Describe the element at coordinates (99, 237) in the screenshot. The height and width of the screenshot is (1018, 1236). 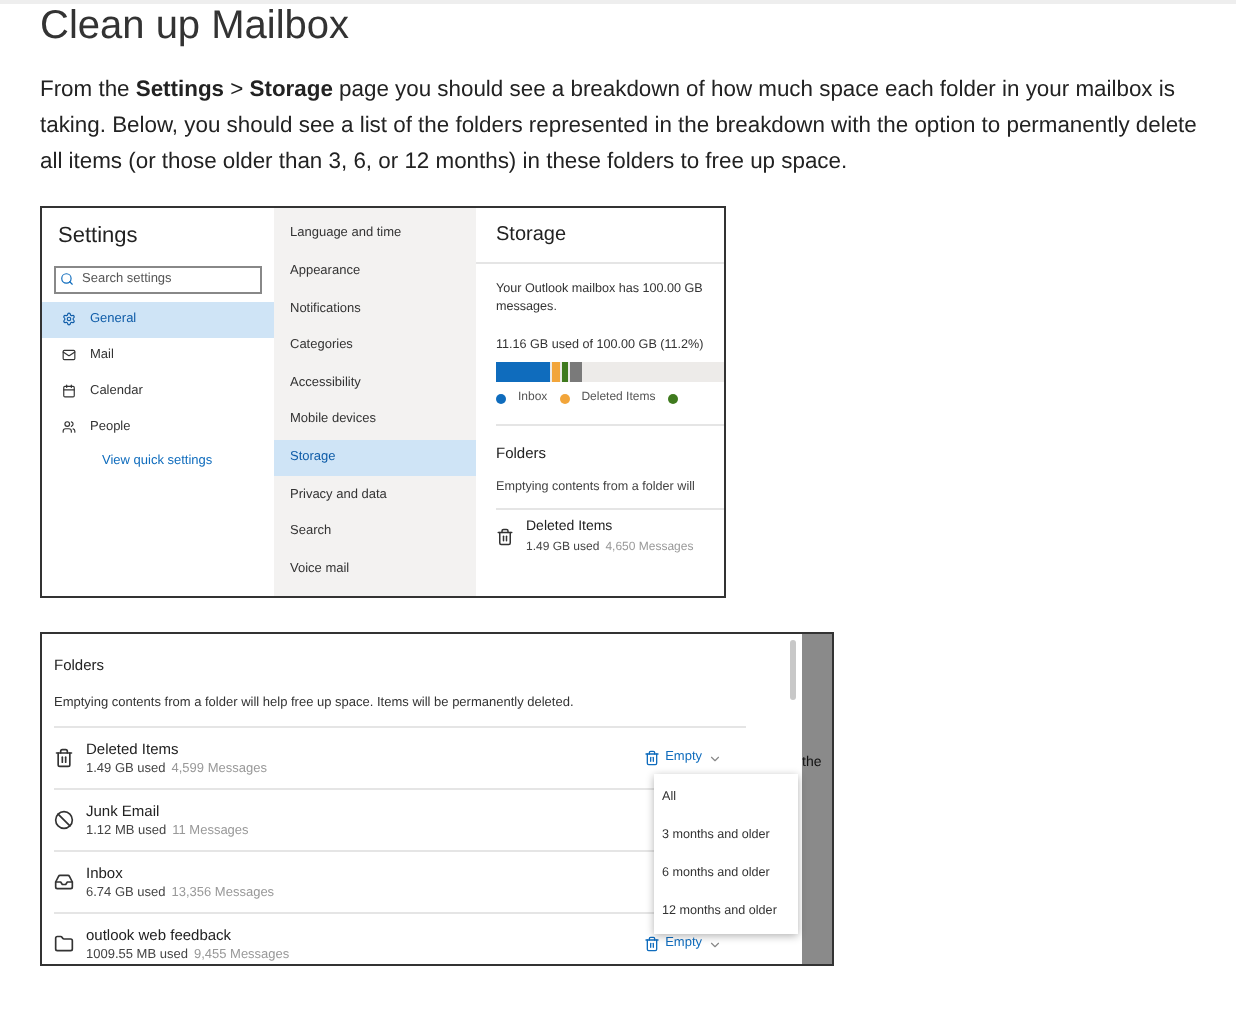
I see `settings-title: Settings` at that location.